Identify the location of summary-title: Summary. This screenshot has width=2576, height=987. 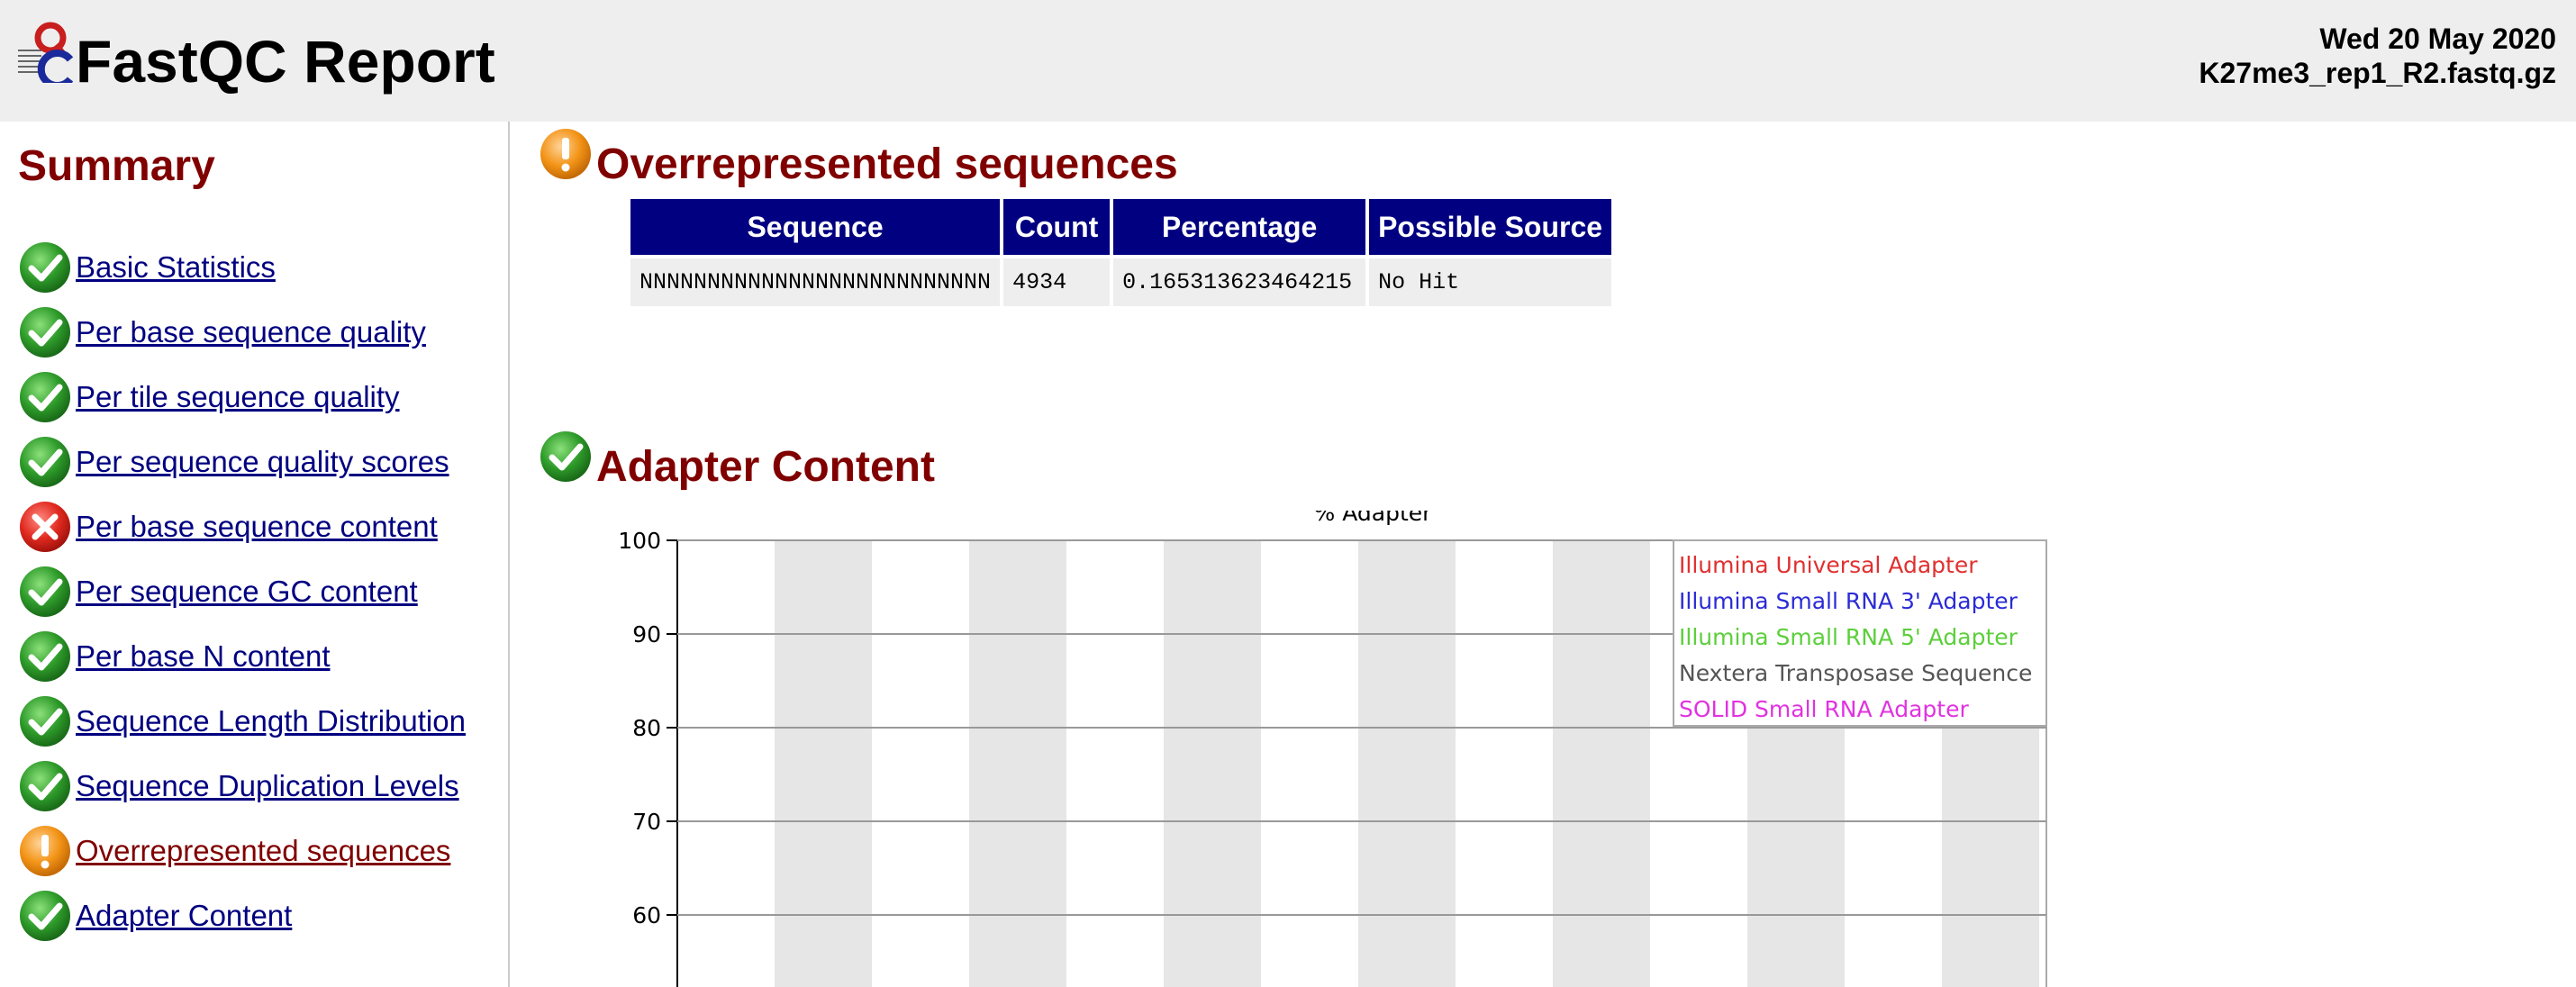
(116, 166).